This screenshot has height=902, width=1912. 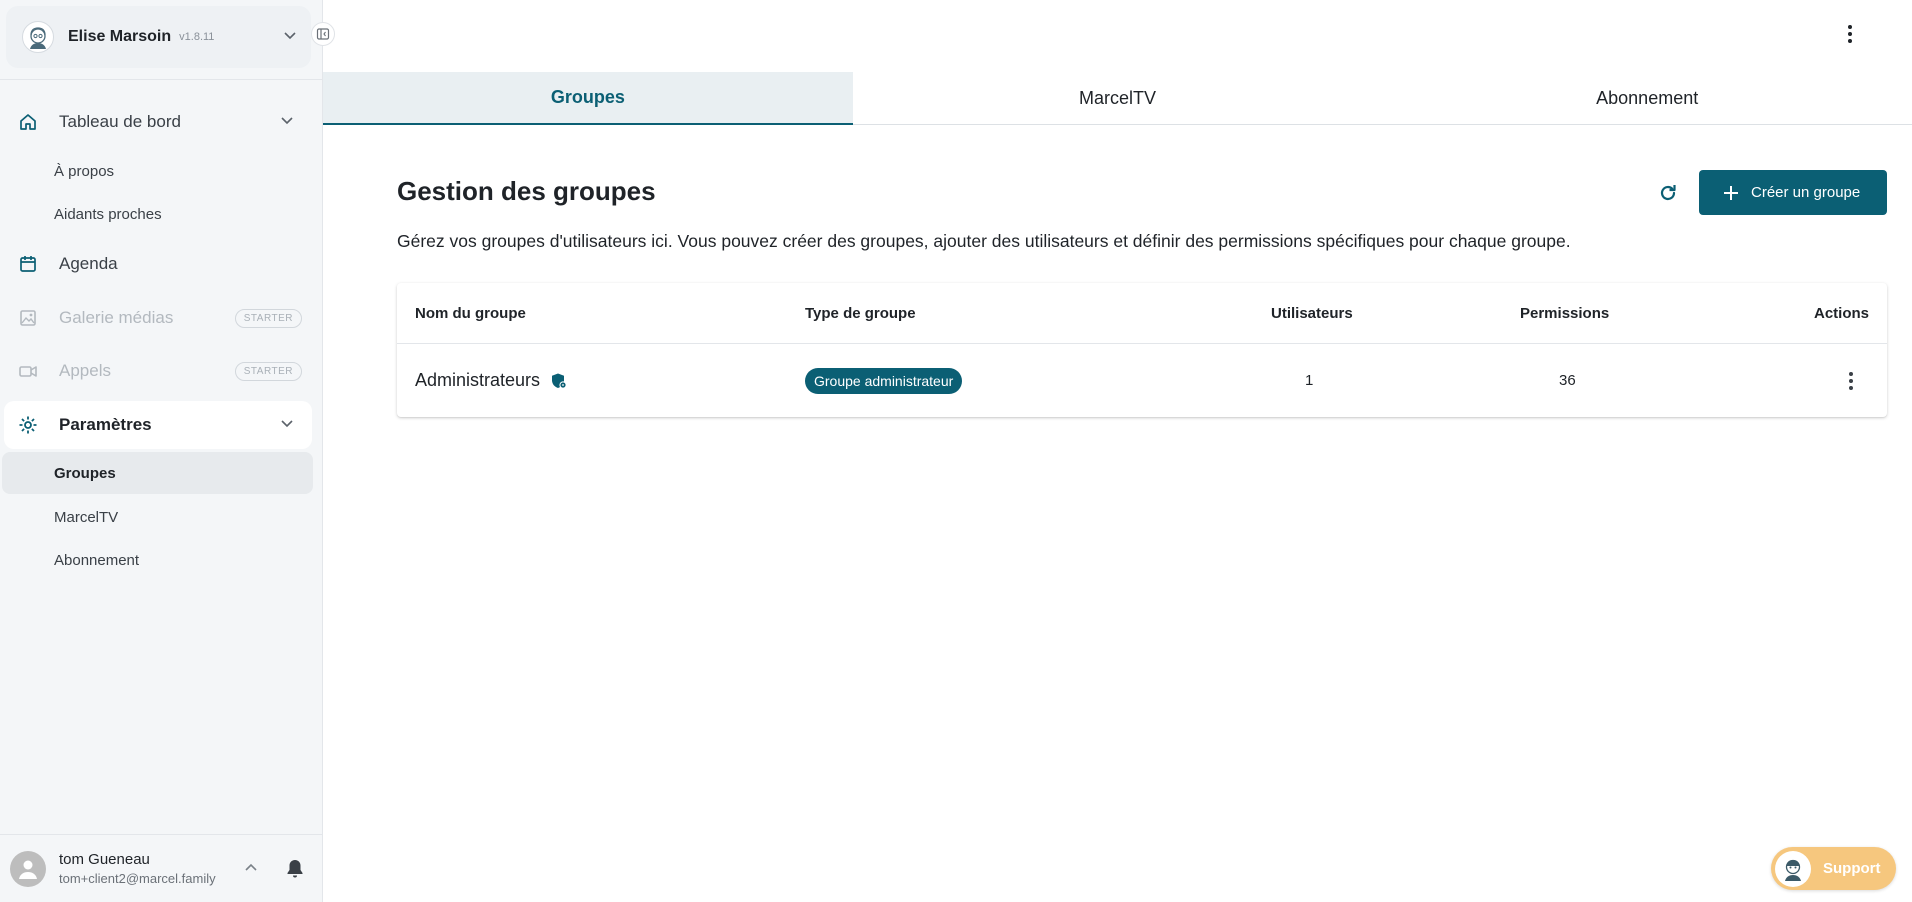 What do you see at coordinates (1850, 34) in the screenshot?
I see `more-options-icon` at bounding box center [1850, 34].